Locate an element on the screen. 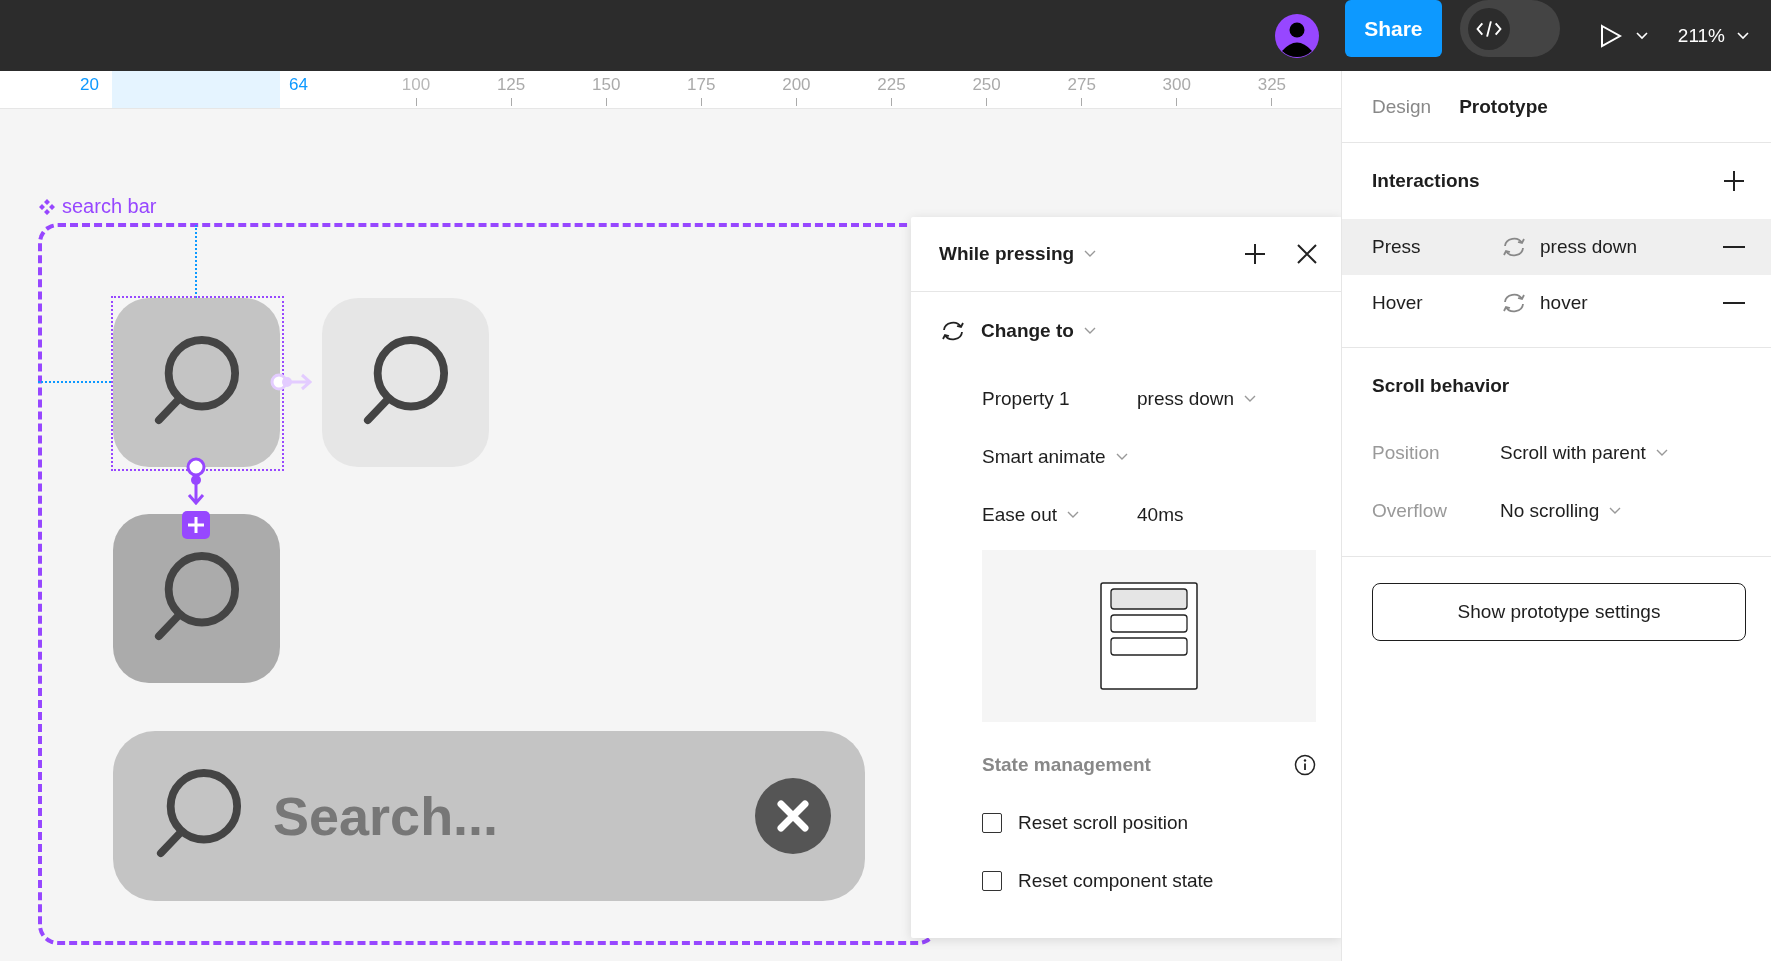 The width and height of the screenshot is (1771, 961). property-label: Property 1 is located at coordinates (1026, 399).